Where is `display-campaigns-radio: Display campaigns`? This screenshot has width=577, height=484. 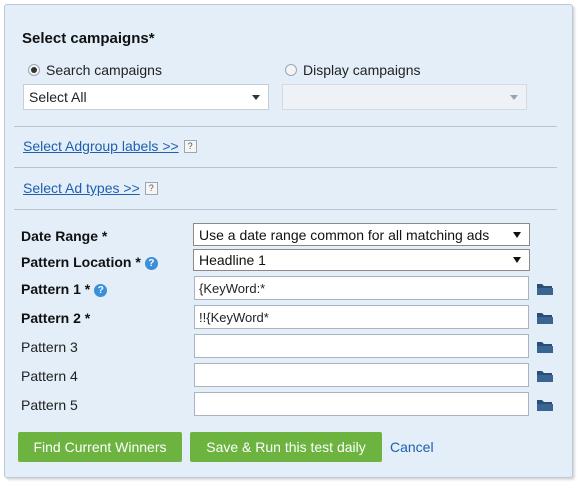 display-campaigns-radio: Display campaigns is located at coordinates (353, 70).